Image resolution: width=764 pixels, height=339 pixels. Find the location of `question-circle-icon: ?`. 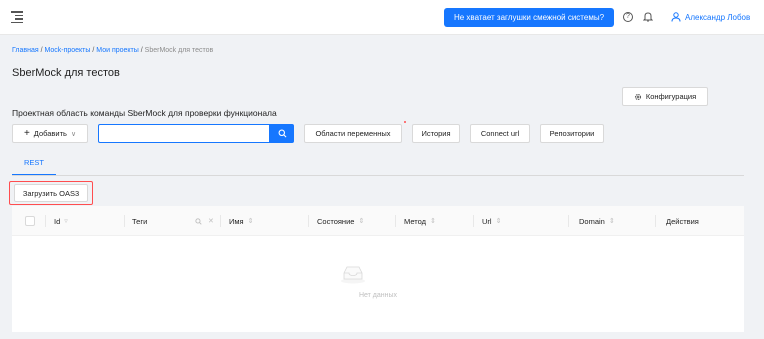

question-circle-icon: ? is located at coordinates (628, 17).